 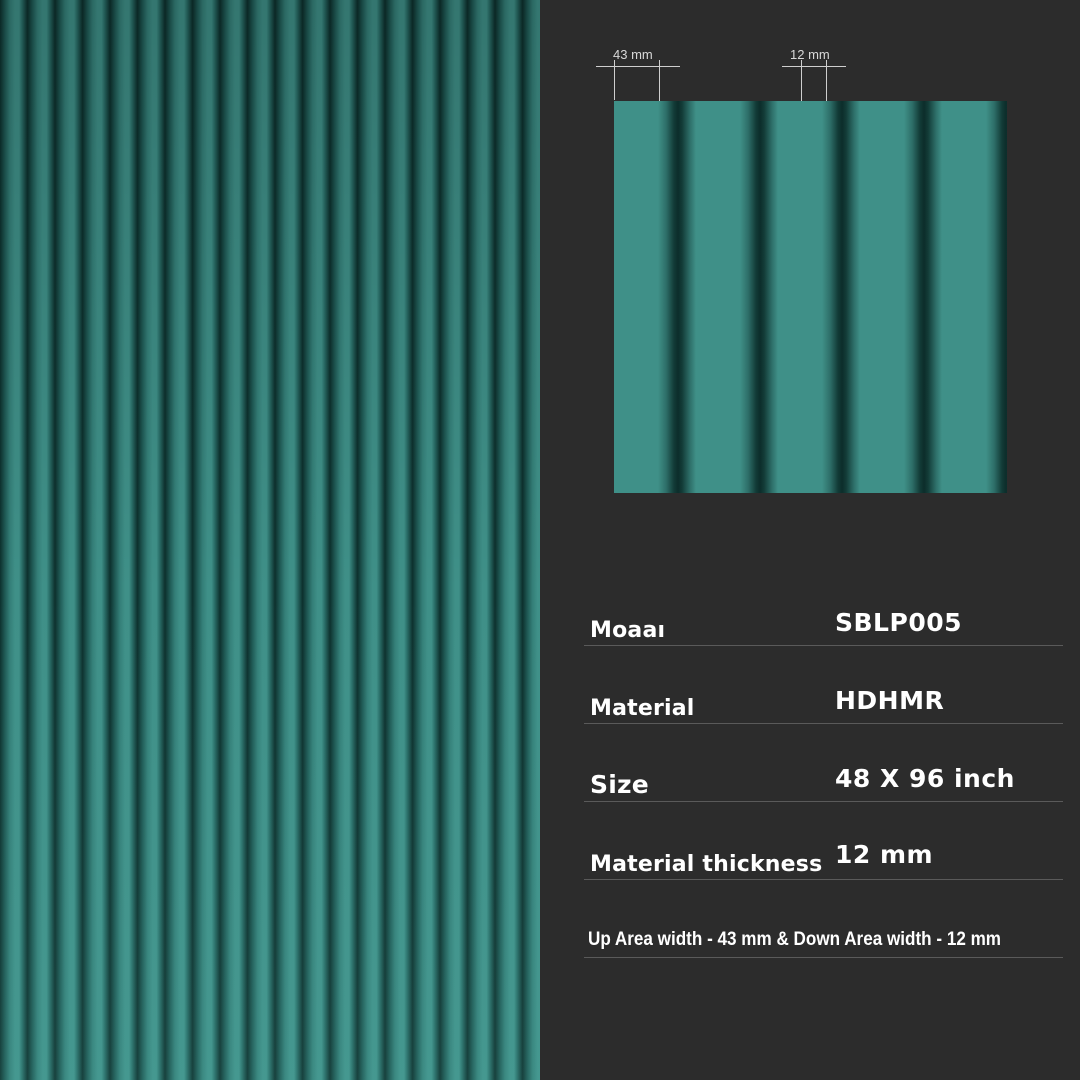 I want to click on spec-value-material: HDHMR, so click(x=890, y=700).